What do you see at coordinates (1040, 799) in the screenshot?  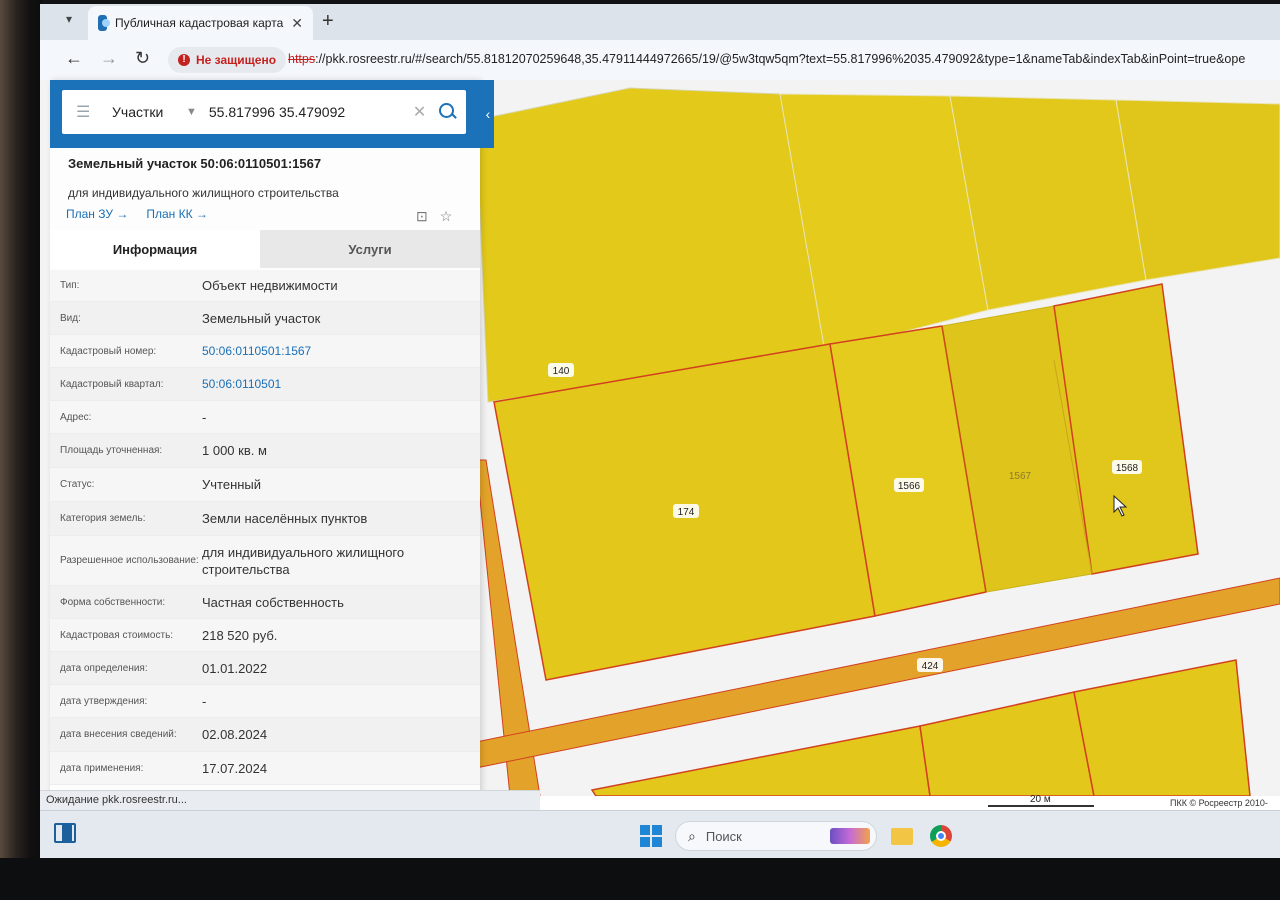 I see `map-scale-label: 20 м` at bounding box center [1040, 799].